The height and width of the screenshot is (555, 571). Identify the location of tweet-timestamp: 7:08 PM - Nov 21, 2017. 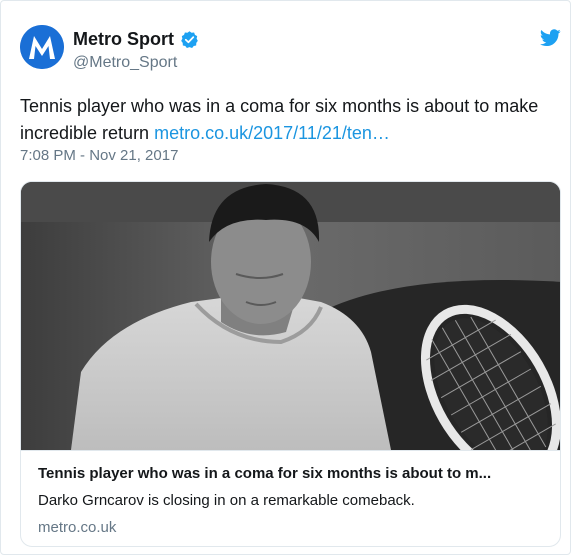
(99, 155).